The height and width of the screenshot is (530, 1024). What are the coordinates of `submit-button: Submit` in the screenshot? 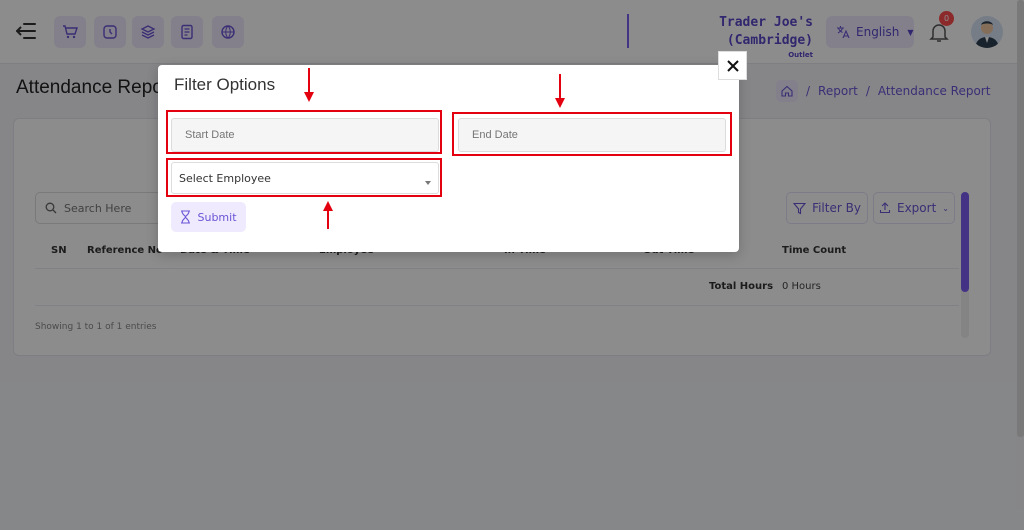 It's located at (208, 217).